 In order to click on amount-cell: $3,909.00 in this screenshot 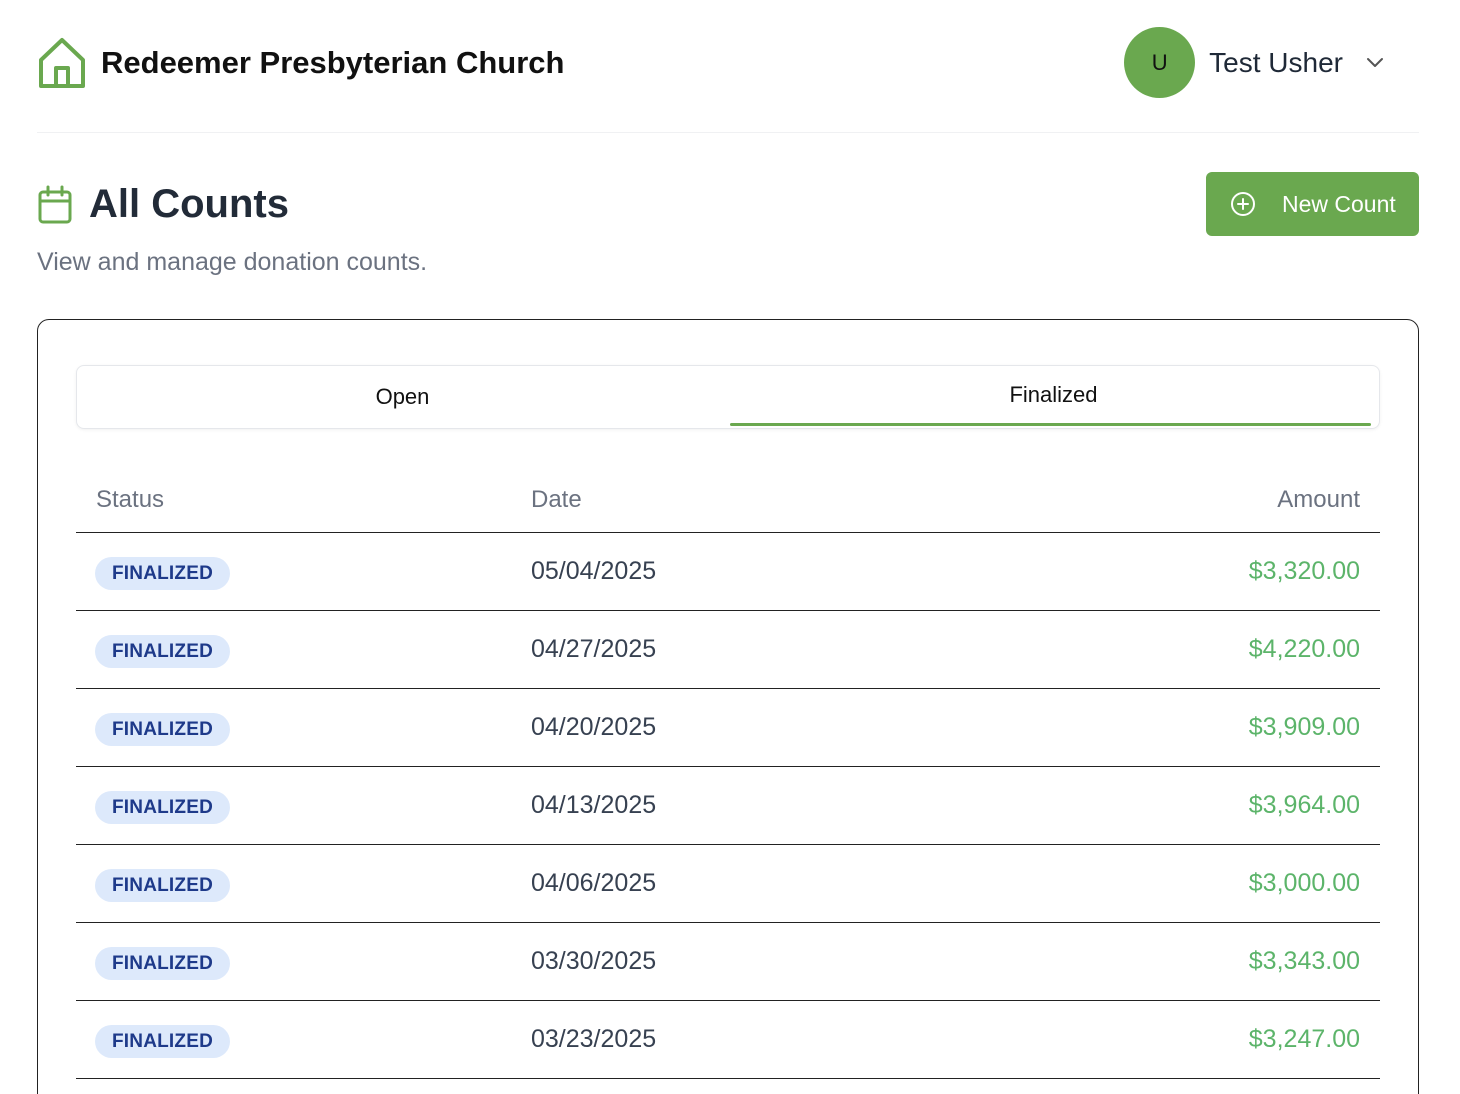, I will do `click(1304, 727)`.